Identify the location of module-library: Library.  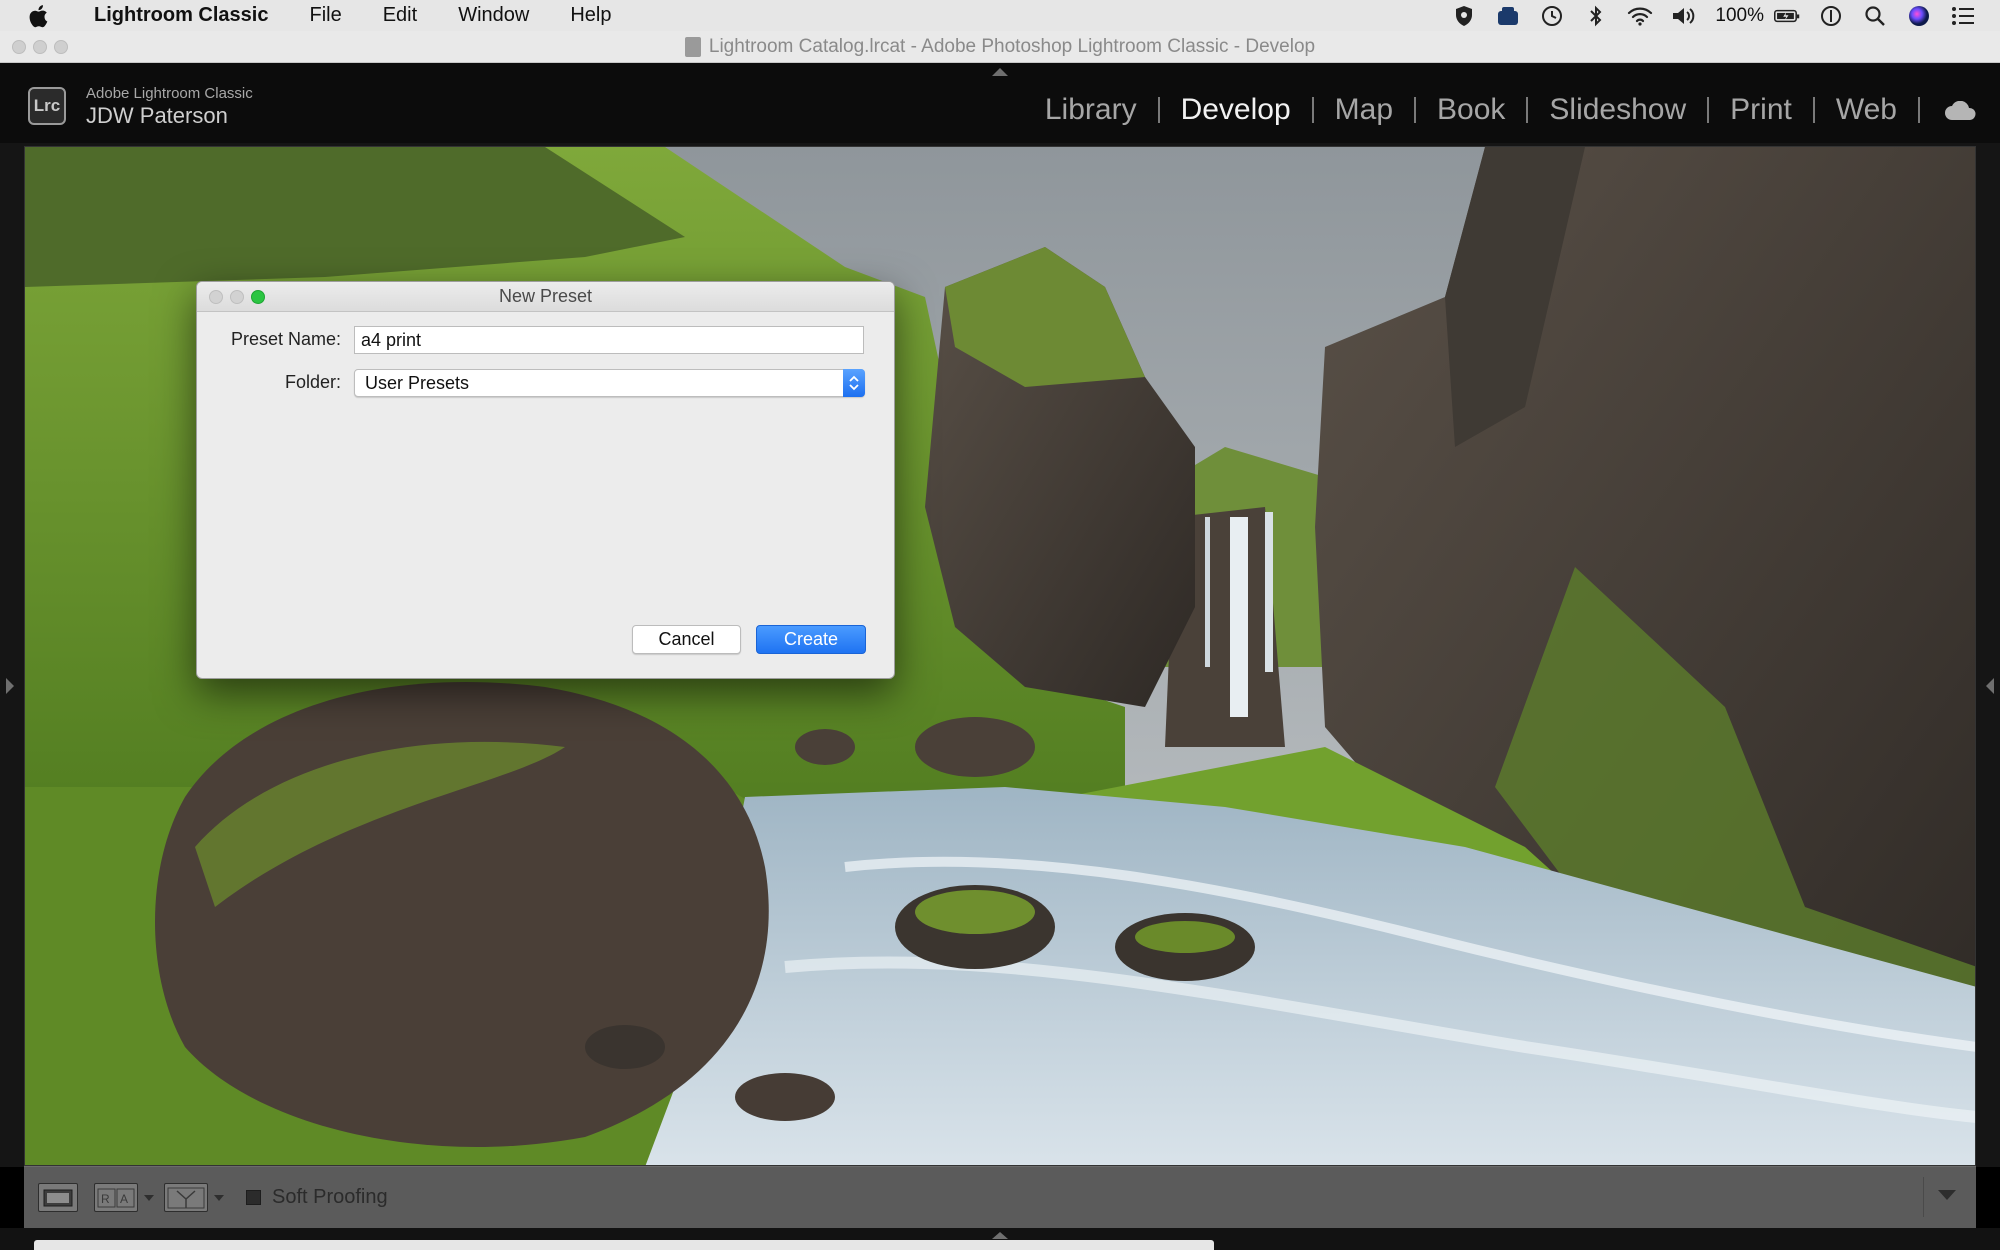
(1091, 110).